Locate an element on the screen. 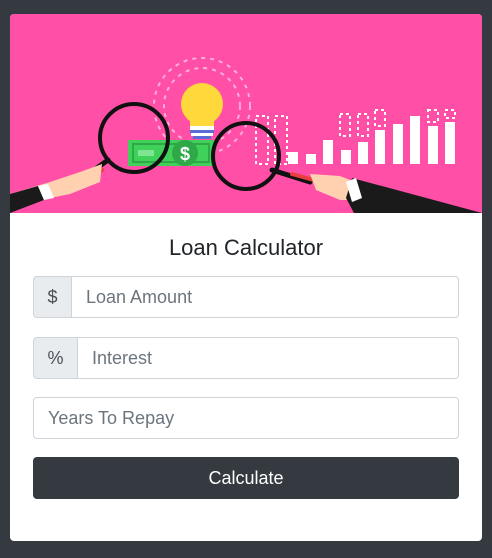 Image resolution: width=492 pixels, height=558 pixels. percent-addon: % is located at coordinates (55, 358).